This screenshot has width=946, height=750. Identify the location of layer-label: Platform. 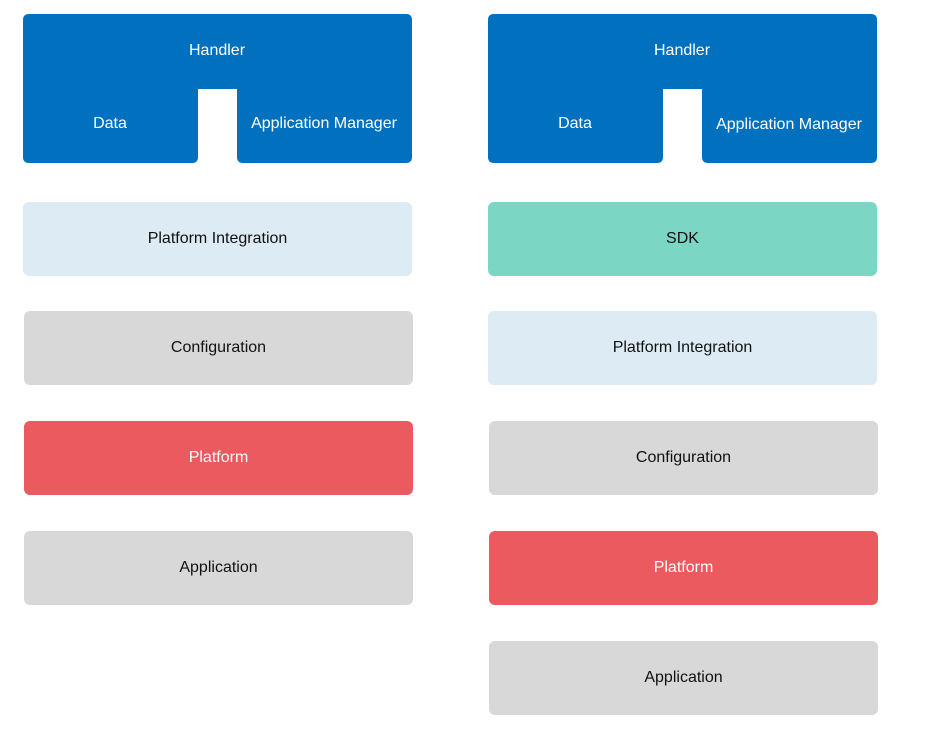
(683, 567).